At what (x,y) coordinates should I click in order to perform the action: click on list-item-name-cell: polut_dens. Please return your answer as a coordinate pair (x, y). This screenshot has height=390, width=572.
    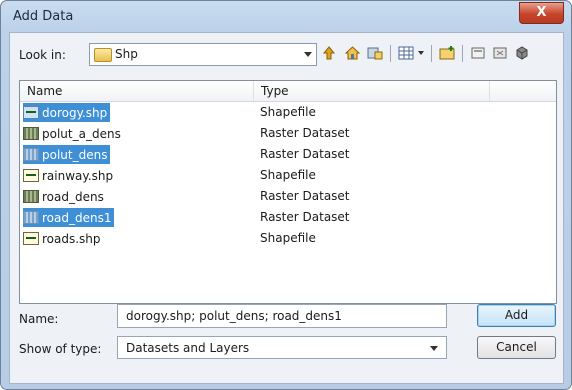
    Looking at the image, I should click on (67, 154).